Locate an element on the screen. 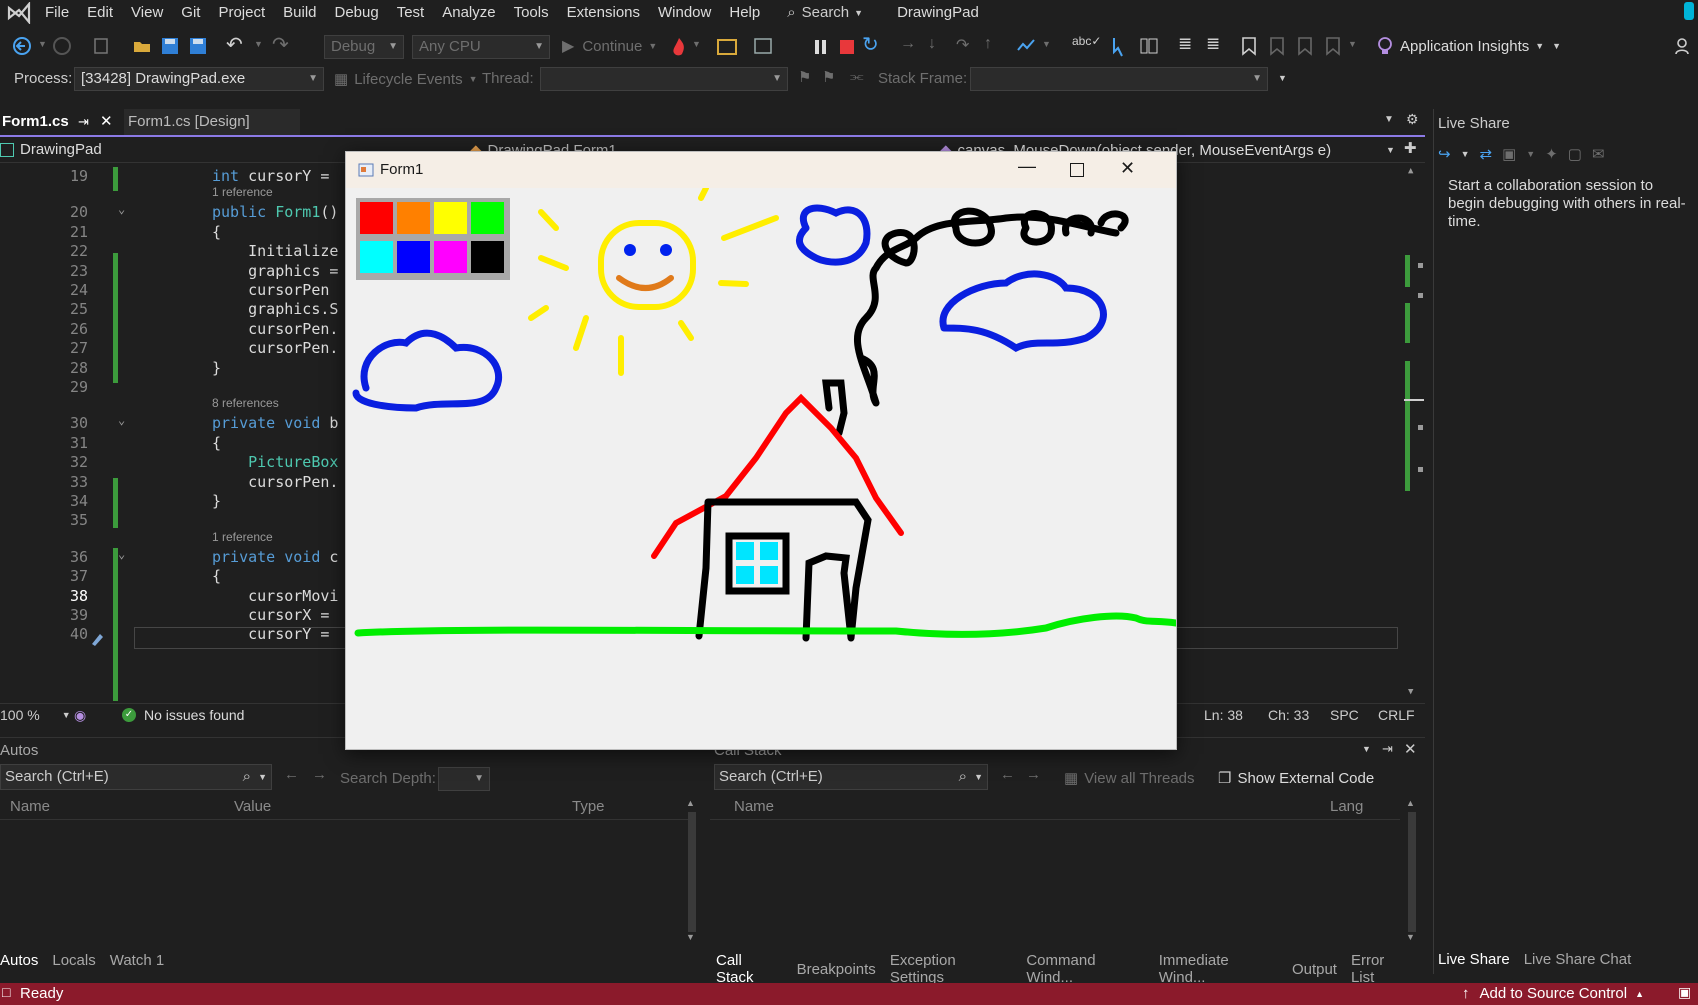 This screenshot has height=1005, width=1698. save-all-icon is located at coordinates (198, 46).